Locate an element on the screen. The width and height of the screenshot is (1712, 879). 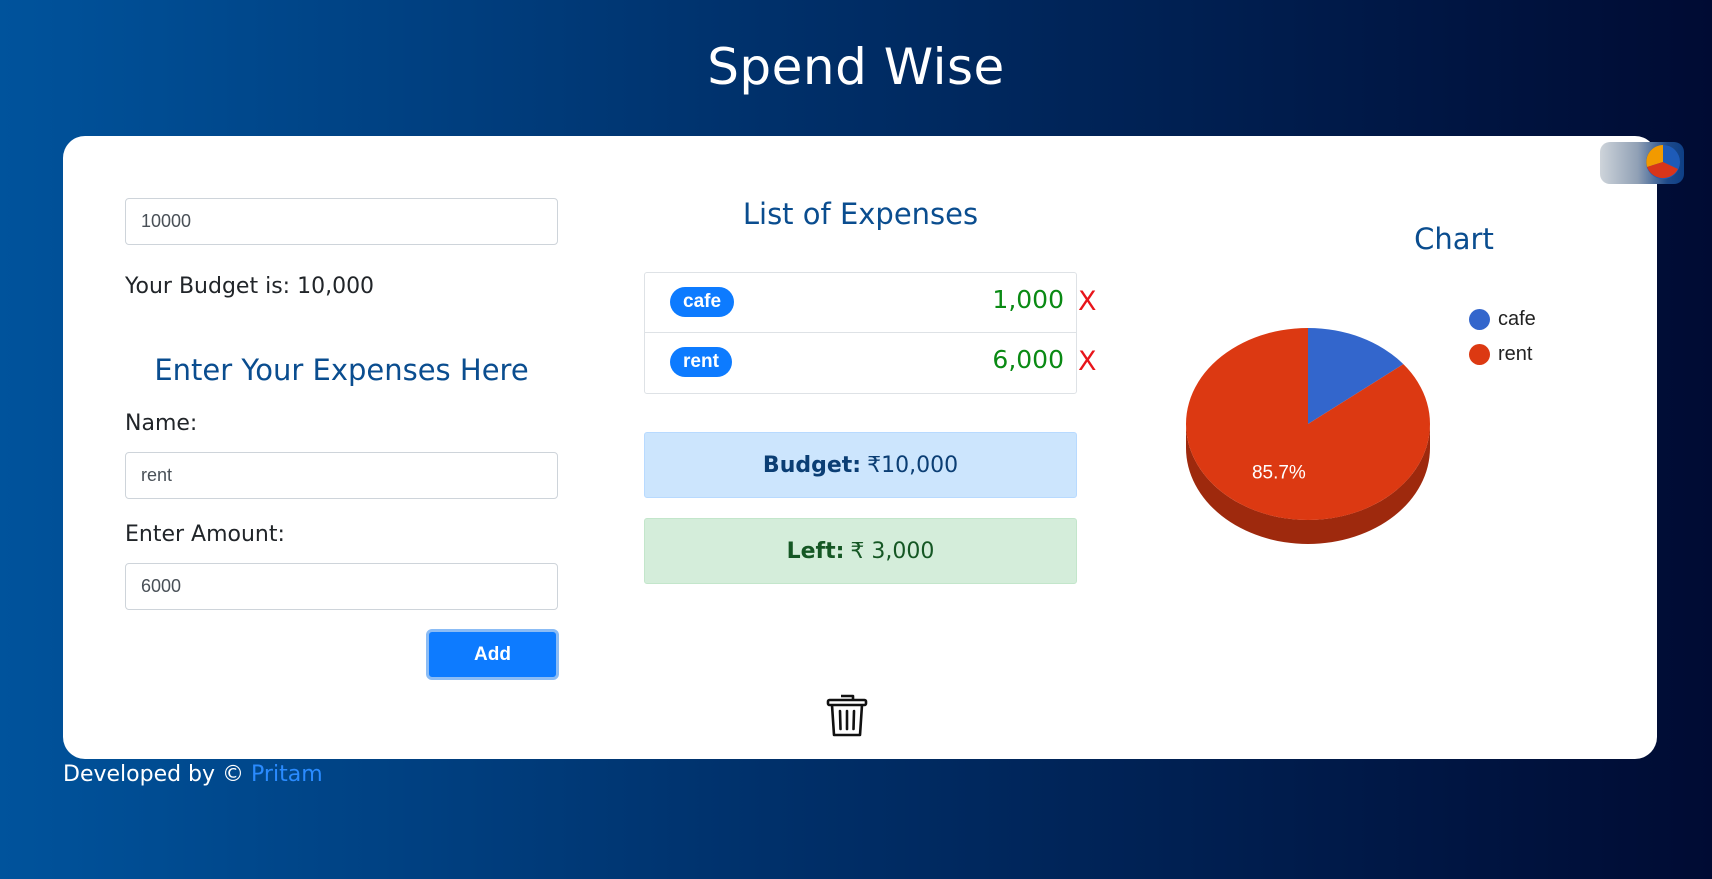
pie-chart: 85.7% is located at coordinates (1308, 436).